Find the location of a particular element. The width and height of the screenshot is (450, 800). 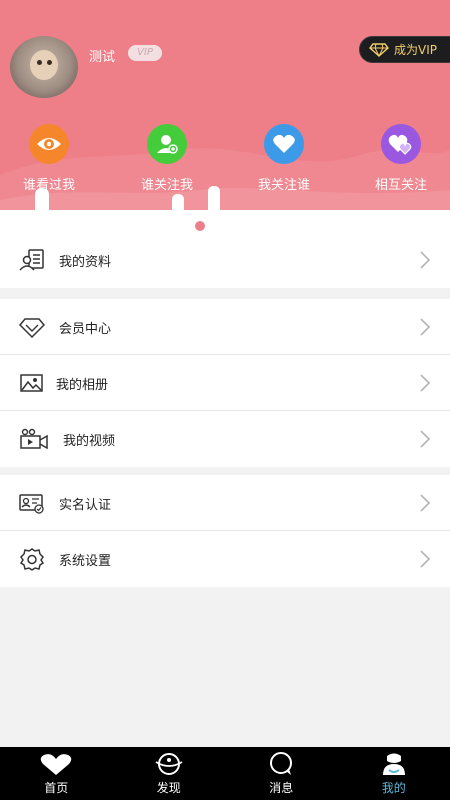

quick-action-label: 我关注谁 is located at coordinates (283, 185).